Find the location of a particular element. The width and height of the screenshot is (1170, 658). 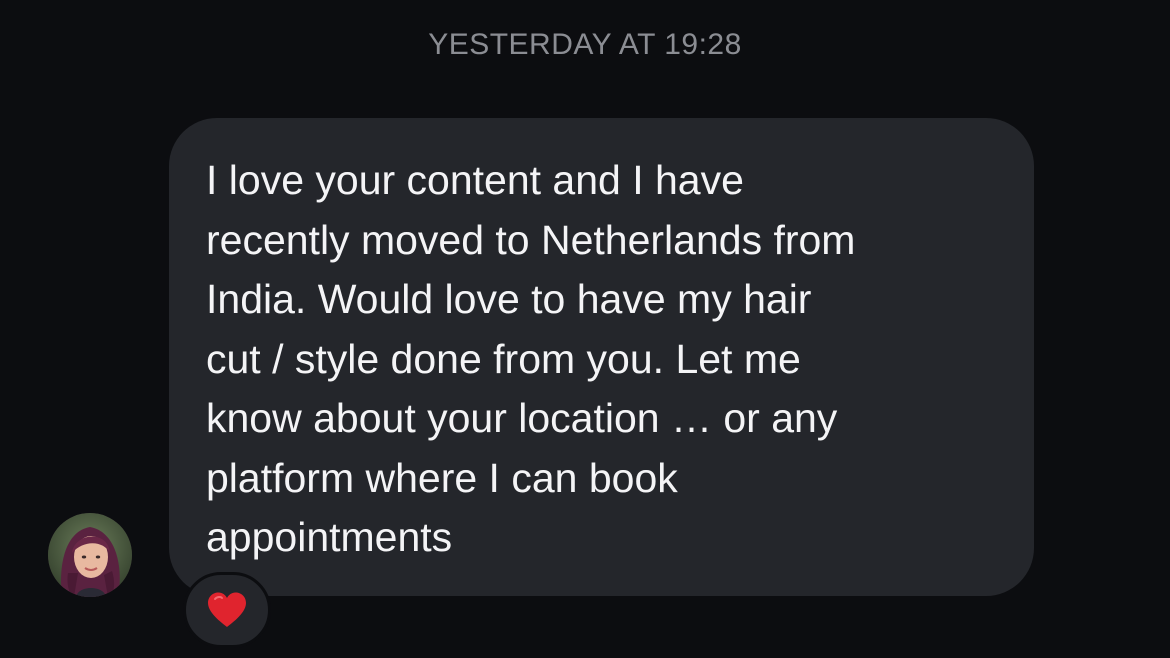

avatar-photo-icon is located at coordinates (90, 555).